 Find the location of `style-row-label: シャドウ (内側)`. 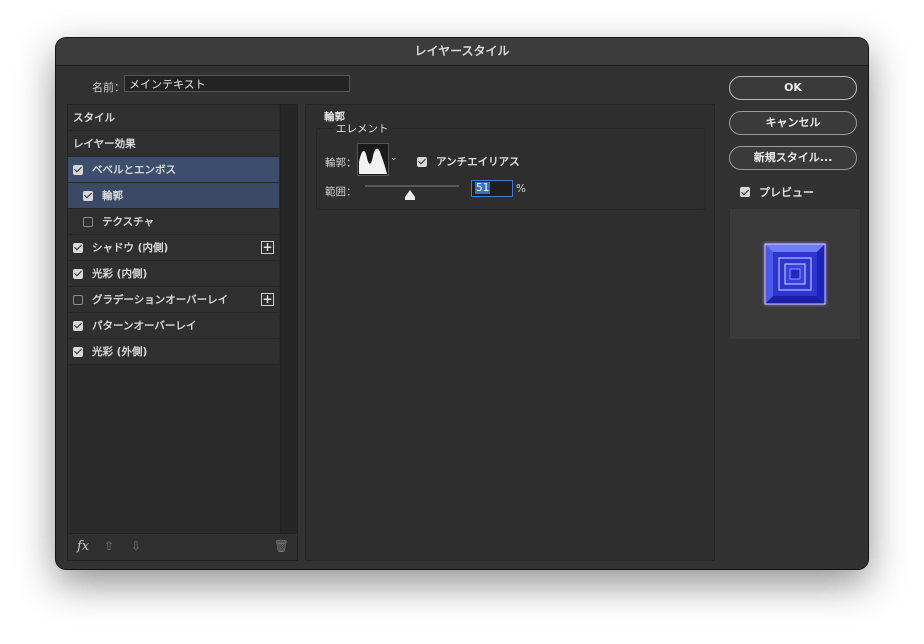

style-row-label: シャドウ (内側) is located at coordinates (130, 248).